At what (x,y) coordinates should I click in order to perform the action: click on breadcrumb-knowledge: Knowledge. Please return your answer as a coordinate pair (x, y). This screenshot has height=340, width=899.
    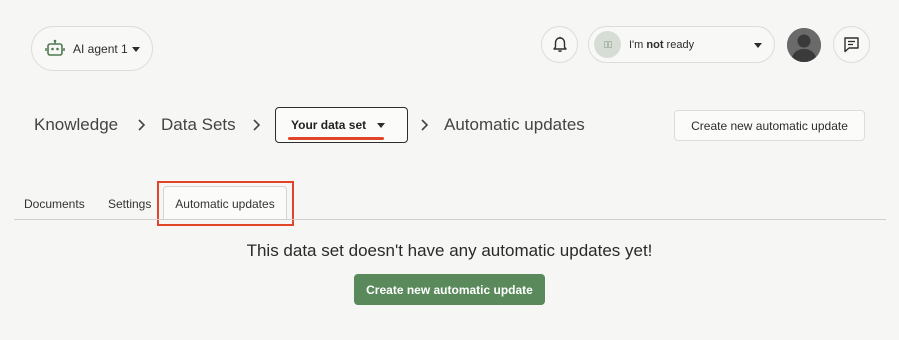
    Looking at the image, I should click on (76, 125).